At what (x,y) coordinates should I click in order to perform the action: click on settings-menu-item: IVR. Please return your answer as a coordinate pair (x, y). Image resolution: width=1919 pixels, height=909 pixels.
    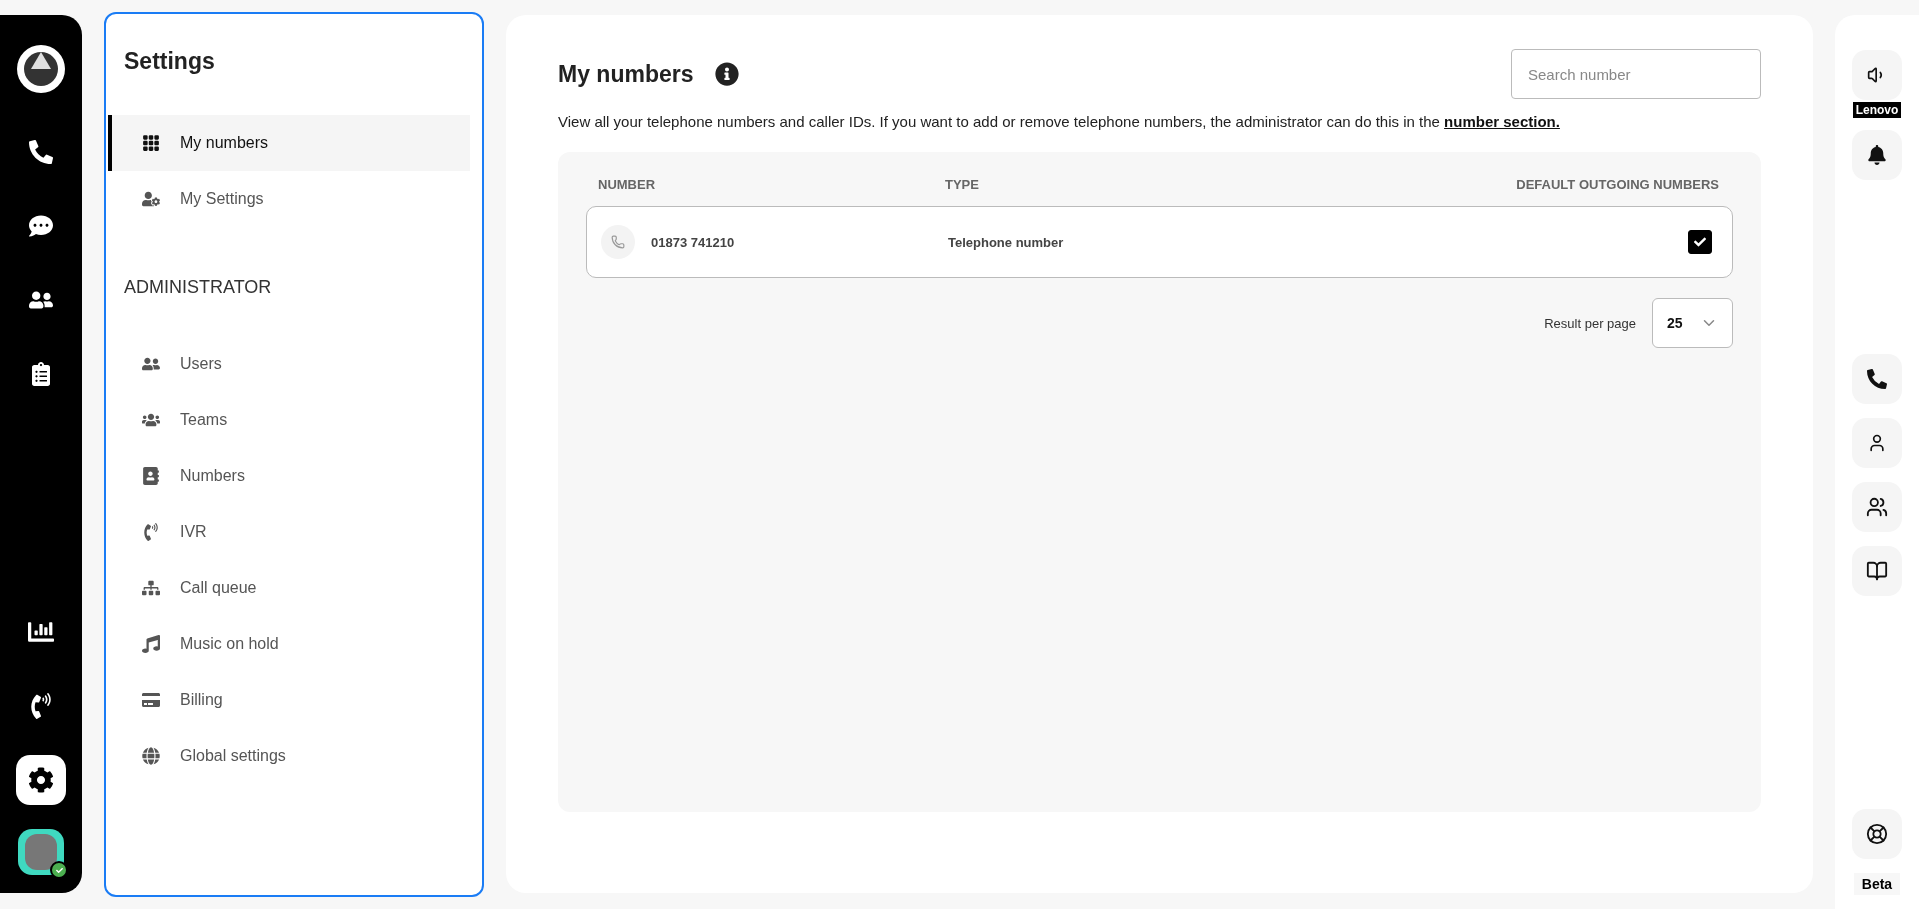
    Looking at the image, I should click on (289, 532).